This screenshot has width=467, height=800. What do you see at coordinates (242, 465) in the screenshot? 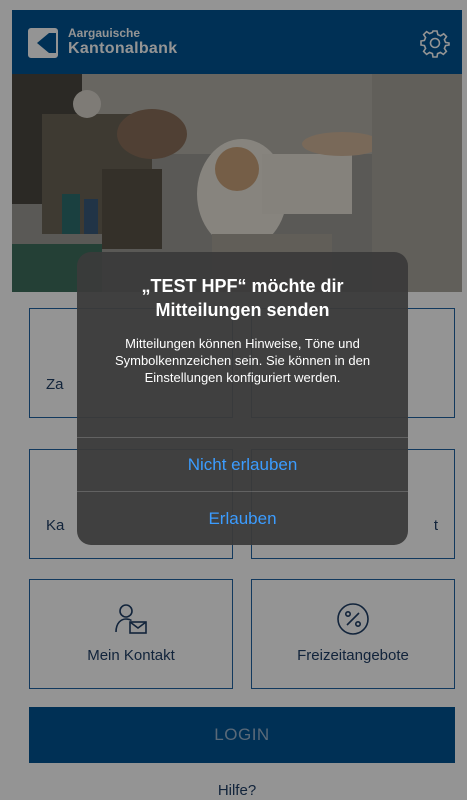
I see `deny-button: Nicht erlauben` at bounding box center [242, 465].